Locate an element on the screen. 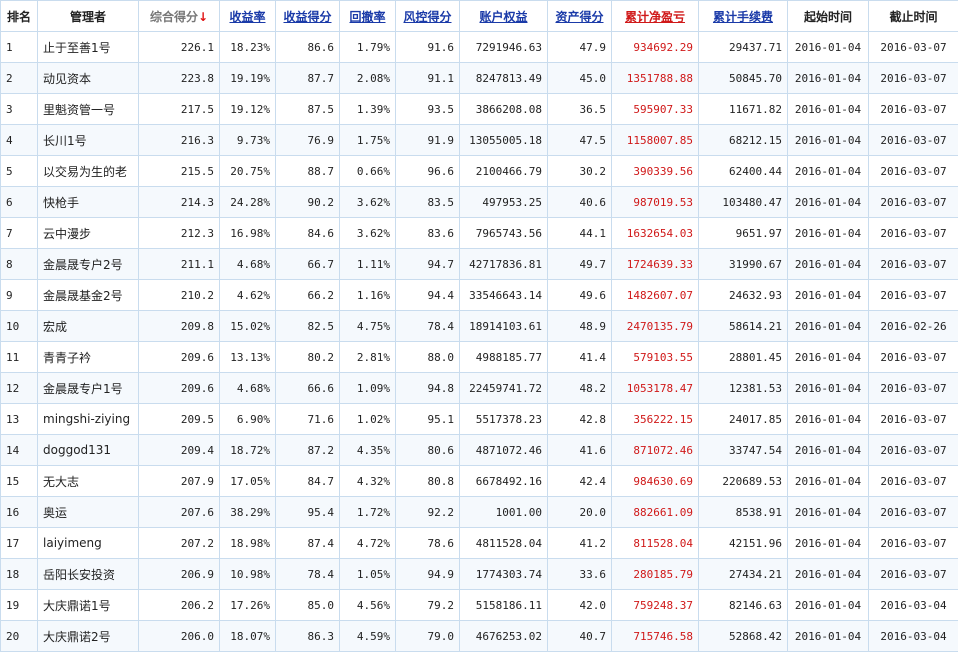 Image resolution: width=958 pixels, height=652 pixels. col-manager-cell: 里魁资管一号 is located at coordinates (88, 109).